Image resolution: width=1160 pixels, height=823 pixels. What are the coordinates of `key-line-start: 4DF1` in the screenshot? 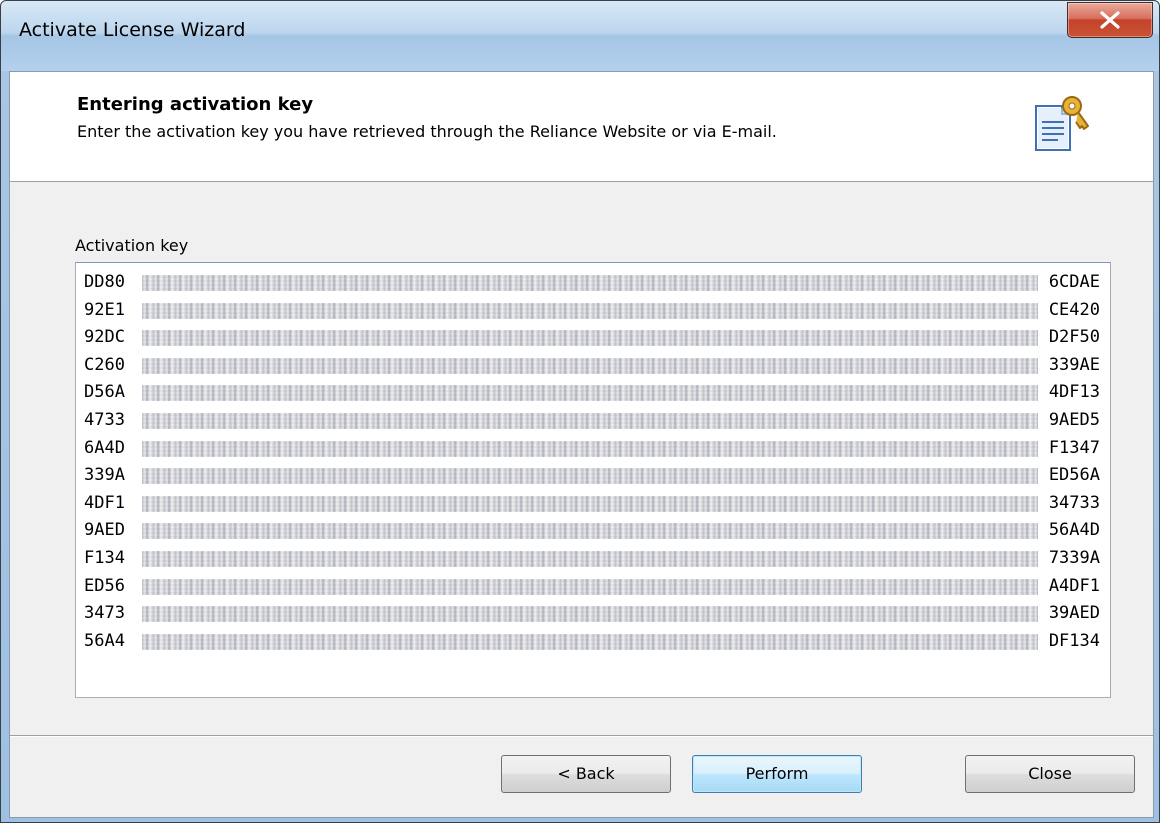 It's located at (104, 502).